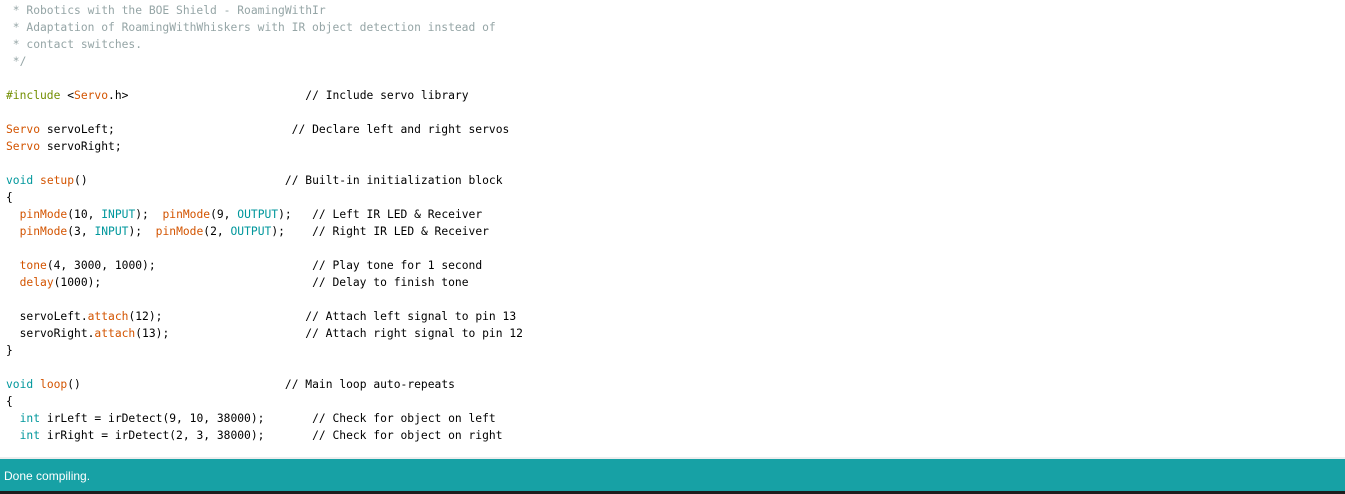 This screenshot has height=494, width=1345. I want to click on code-line: void loop() // Main loop auto-repeats, so click(230, 384).